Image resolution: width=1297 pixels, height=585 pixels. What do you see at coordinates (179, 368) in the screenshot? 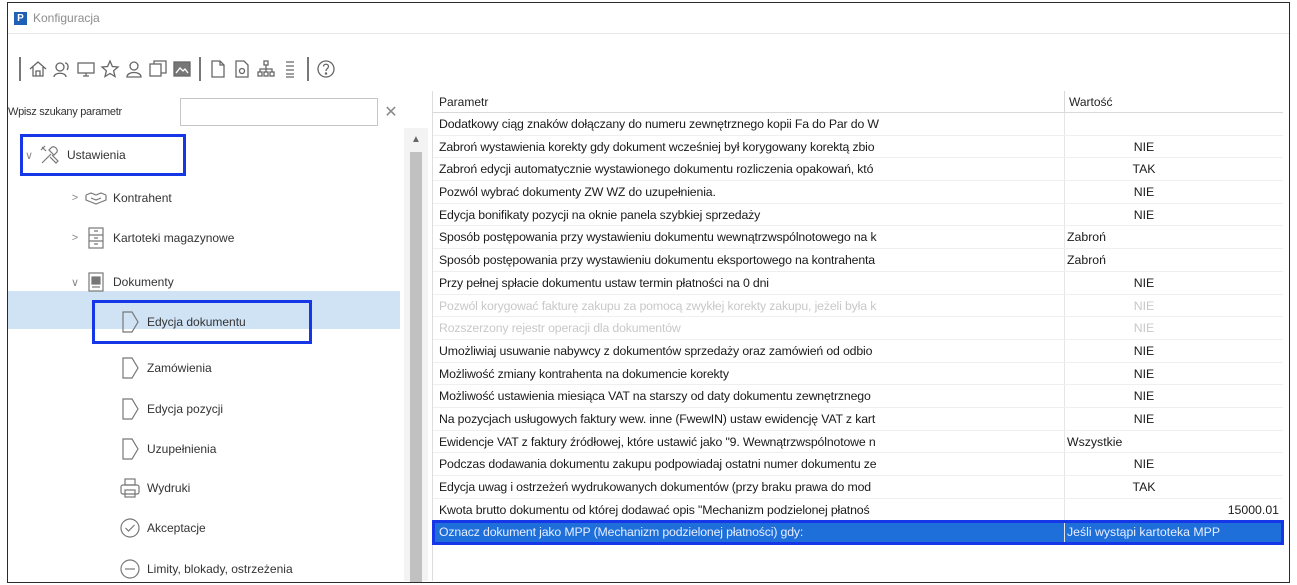
I see `tree-item-label: Zamówienia` at bounding box center [179, 368].